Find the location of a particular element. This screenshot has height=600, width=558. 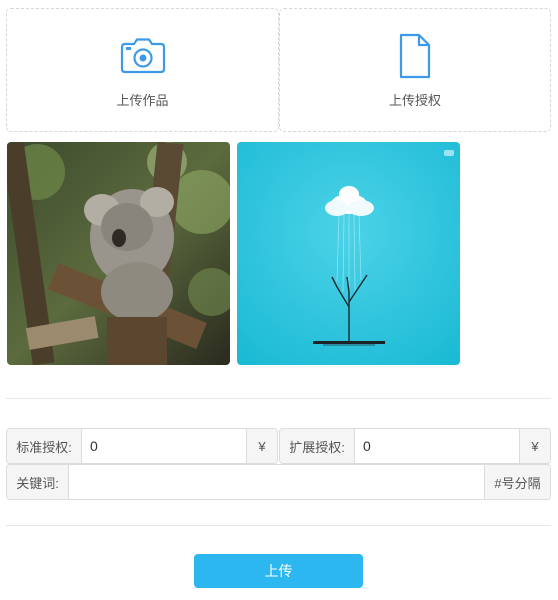

camera-icon is located at coordinates (143, 56).